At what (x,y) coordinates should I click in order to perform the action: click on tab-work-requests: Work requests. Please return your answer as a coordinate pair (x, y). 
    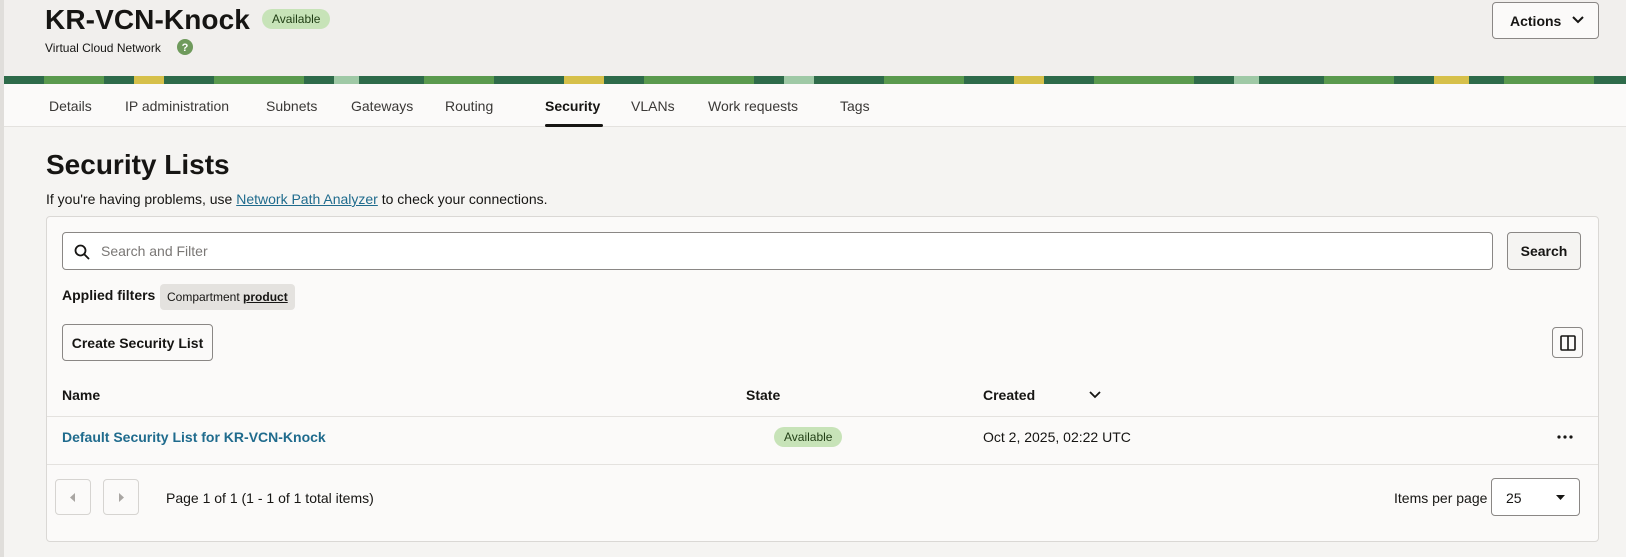
    Looking at the image, I should click on (753, 106).